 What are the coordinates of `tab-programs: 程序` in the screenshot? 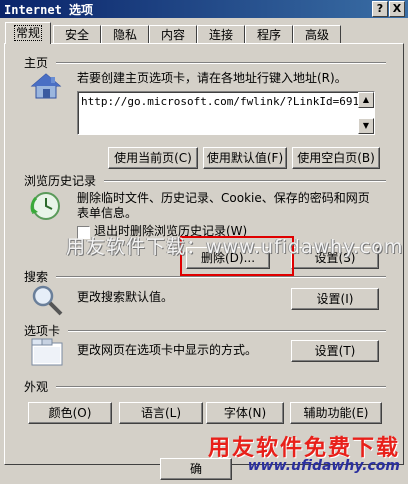 It's located at (269, 34).